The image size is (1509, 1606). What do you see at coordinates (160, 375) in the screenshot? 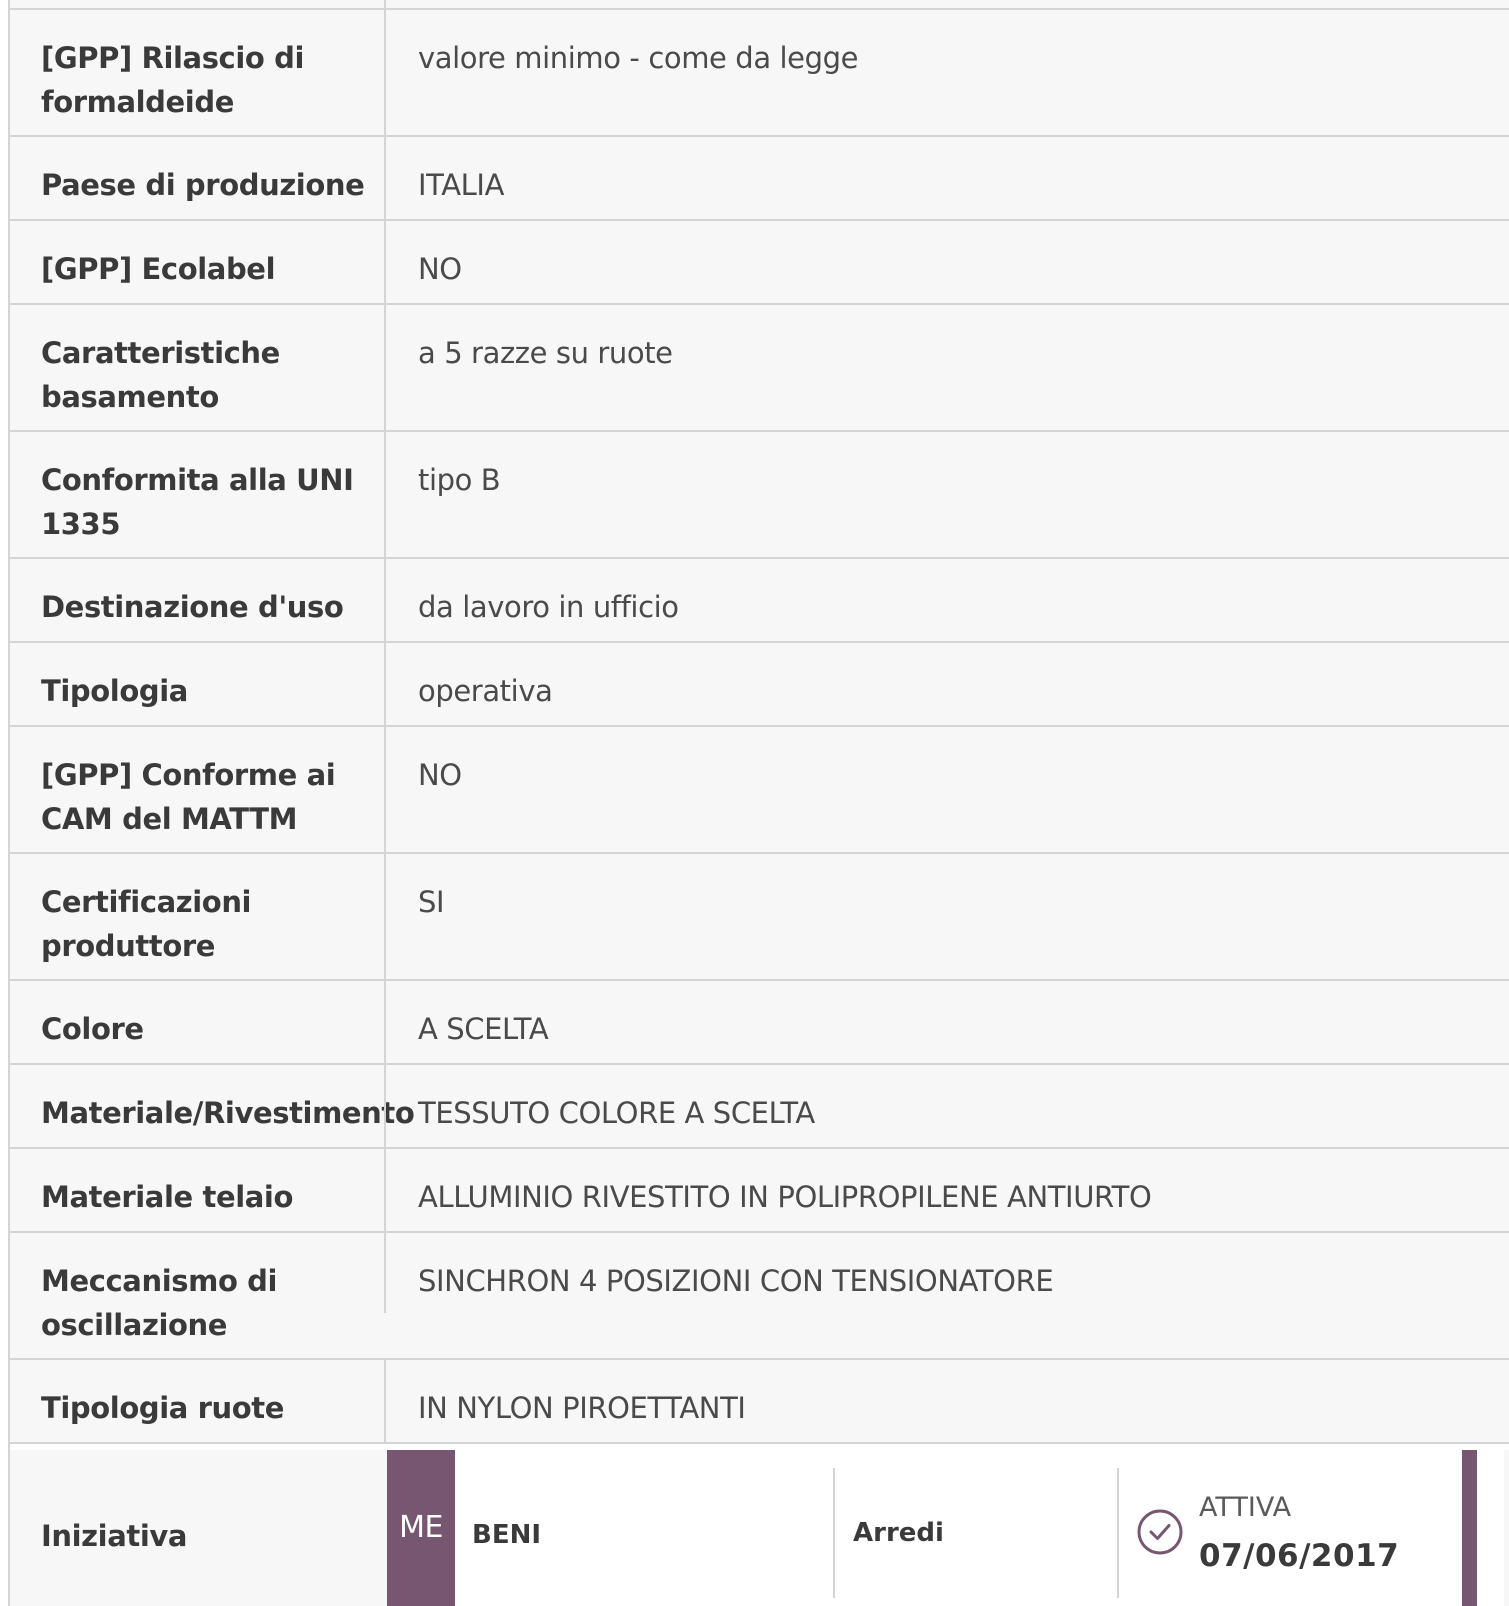
I see `spec-label: Caratteristiche basamento` at bounding box center [160, 375].